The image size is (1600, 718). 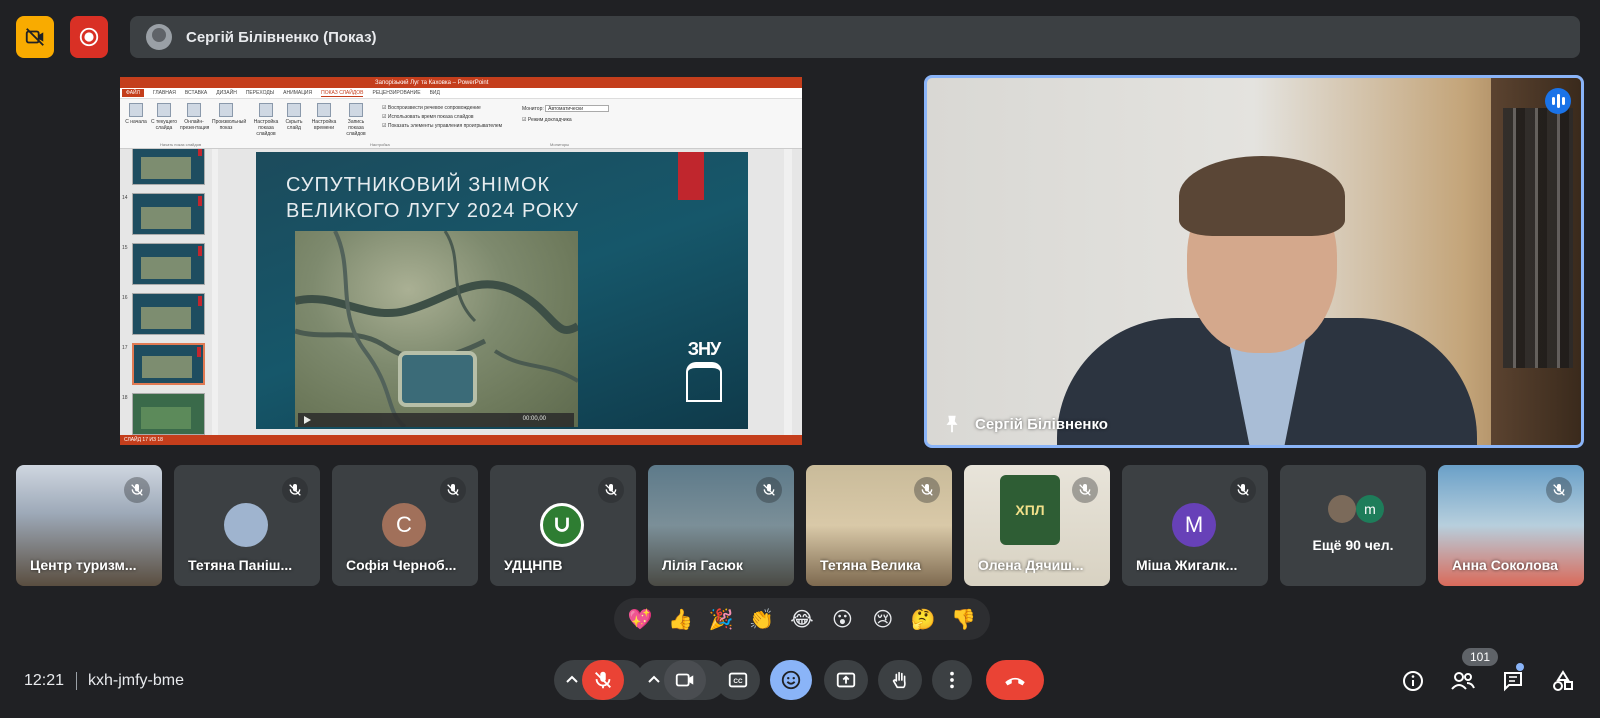 What do you see at coordinates (133, 93) in the screenshot?
I see `tab-file: ФАЙЛ` at bounding box center [133, 93].